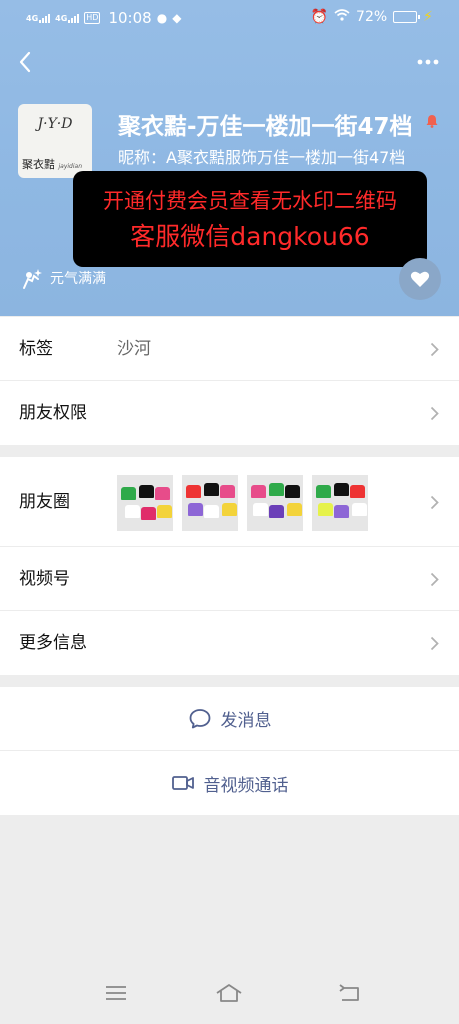 The width and height of the screenshot is (459, 1024). Describe the element at coordinates (265, 127) in the screenshot. I see `contact-name: 聚衣黠-万佳一楼加一街47档` at that location.